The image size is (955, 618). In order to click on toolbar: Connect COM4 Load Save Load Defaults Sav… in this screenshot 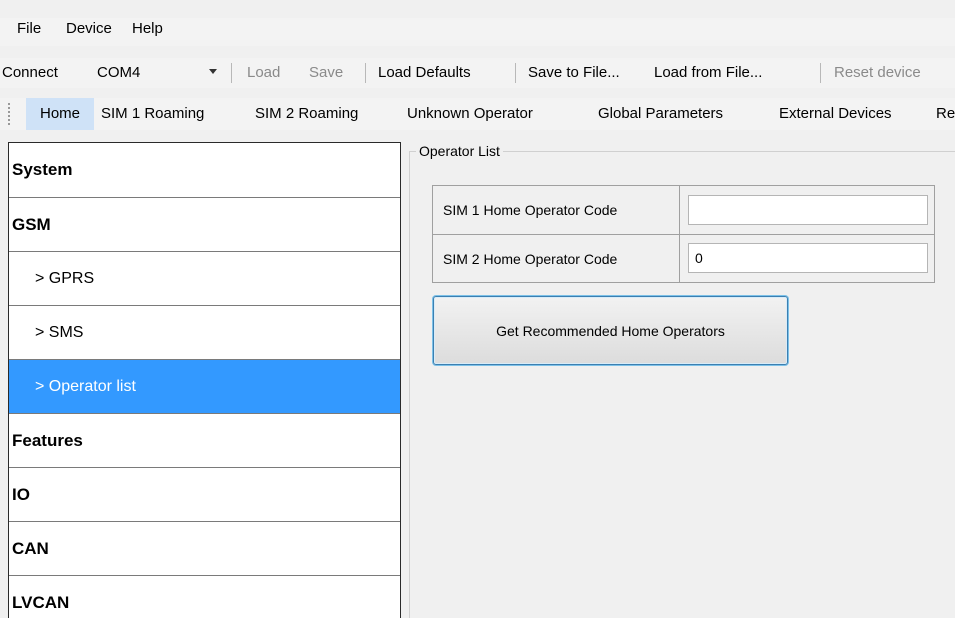, I will do `click(477, 73)`.